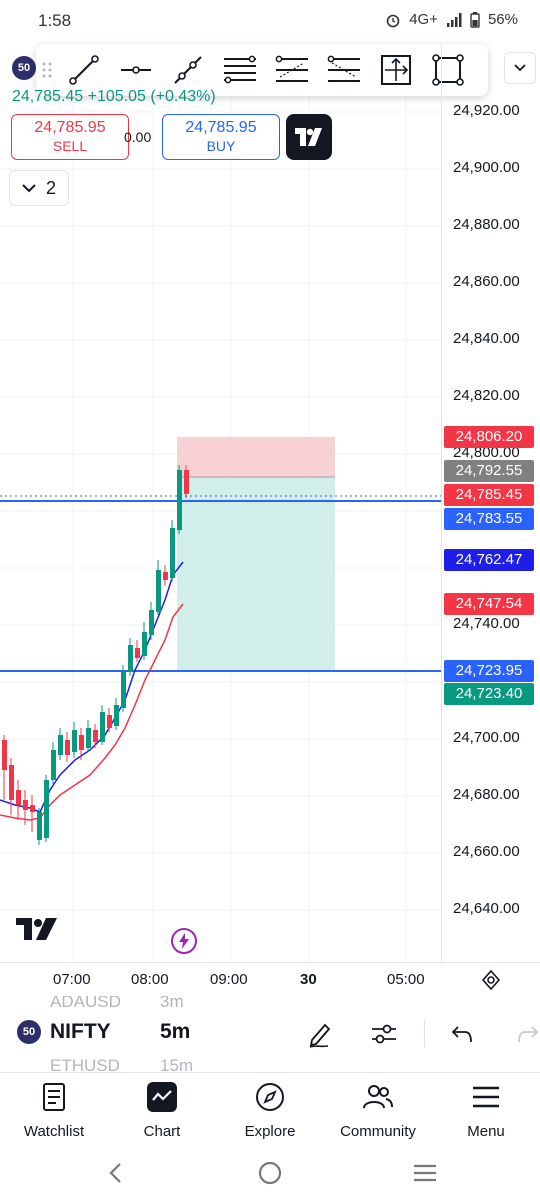  I want to click on date-price-range-tool-icon, so click(396, 70).